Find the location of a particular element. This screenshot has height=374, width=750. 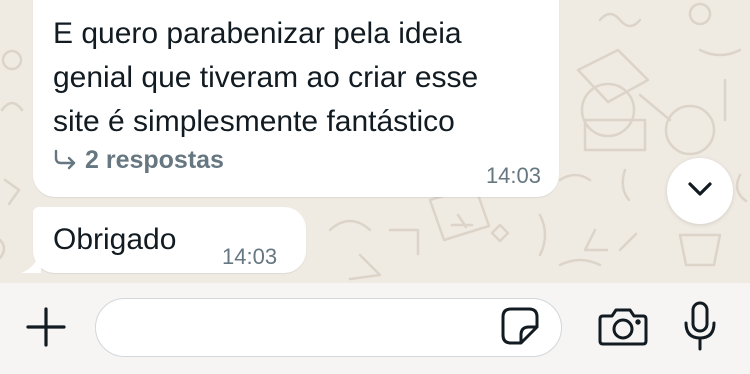

bubble-tail is located at coordinates (31, 263).